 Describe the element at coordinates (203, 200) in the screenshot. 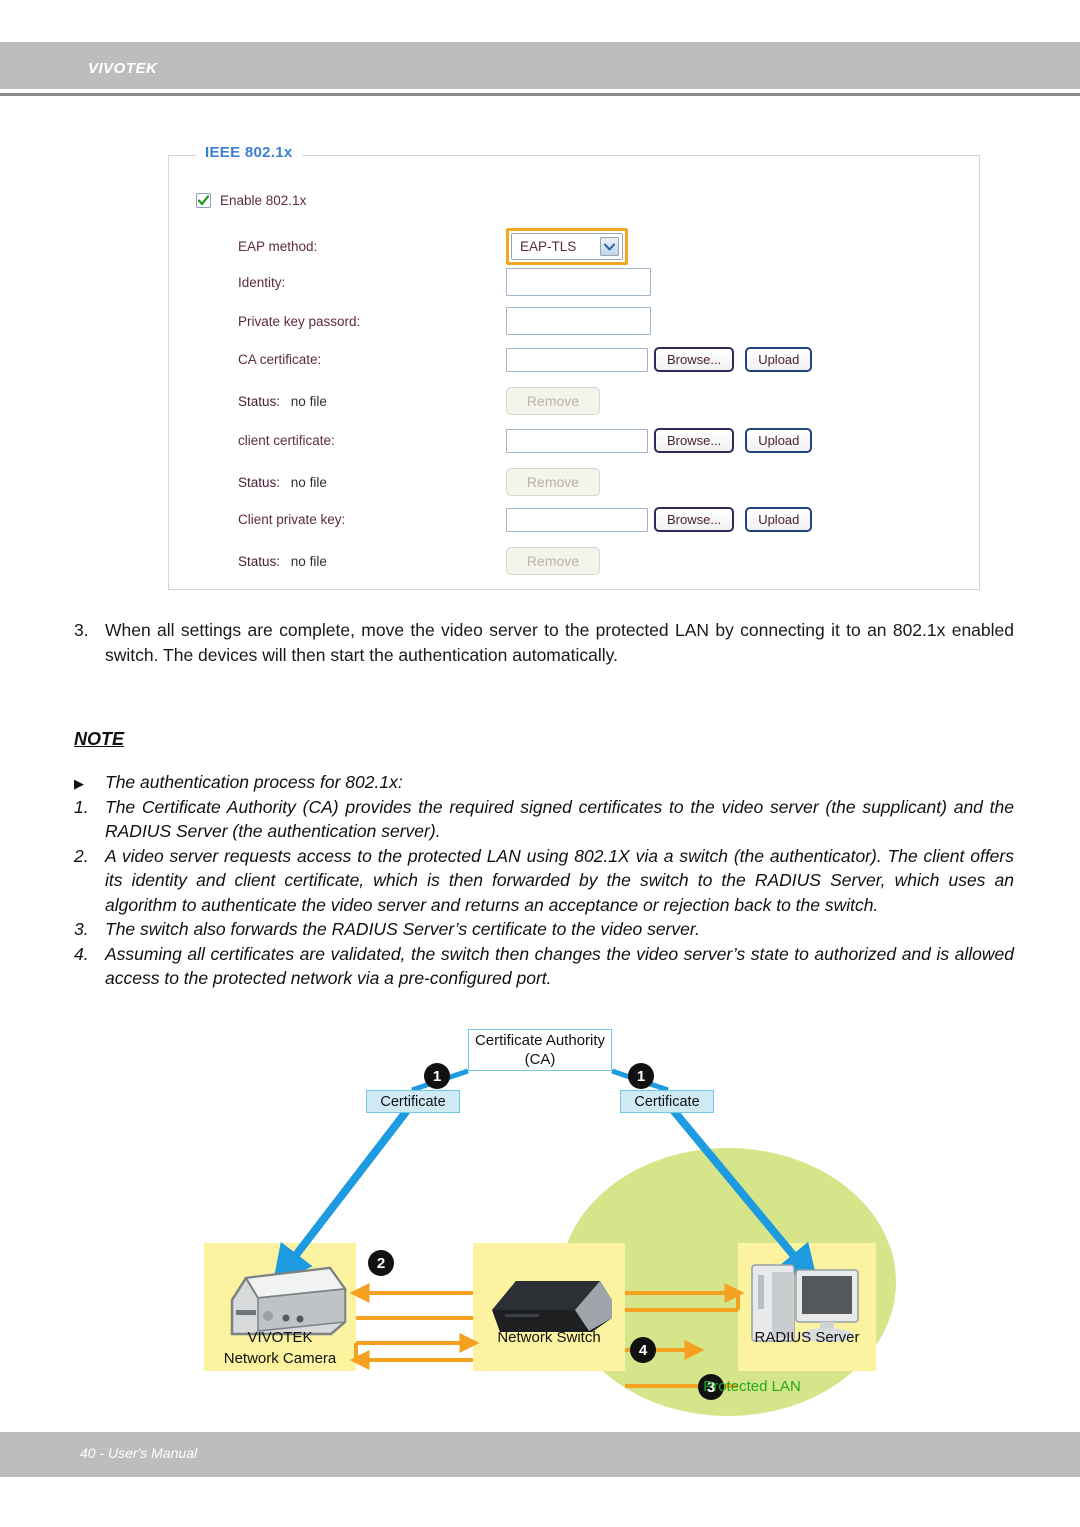

I see `enable-8021x-checkbox` at that location.